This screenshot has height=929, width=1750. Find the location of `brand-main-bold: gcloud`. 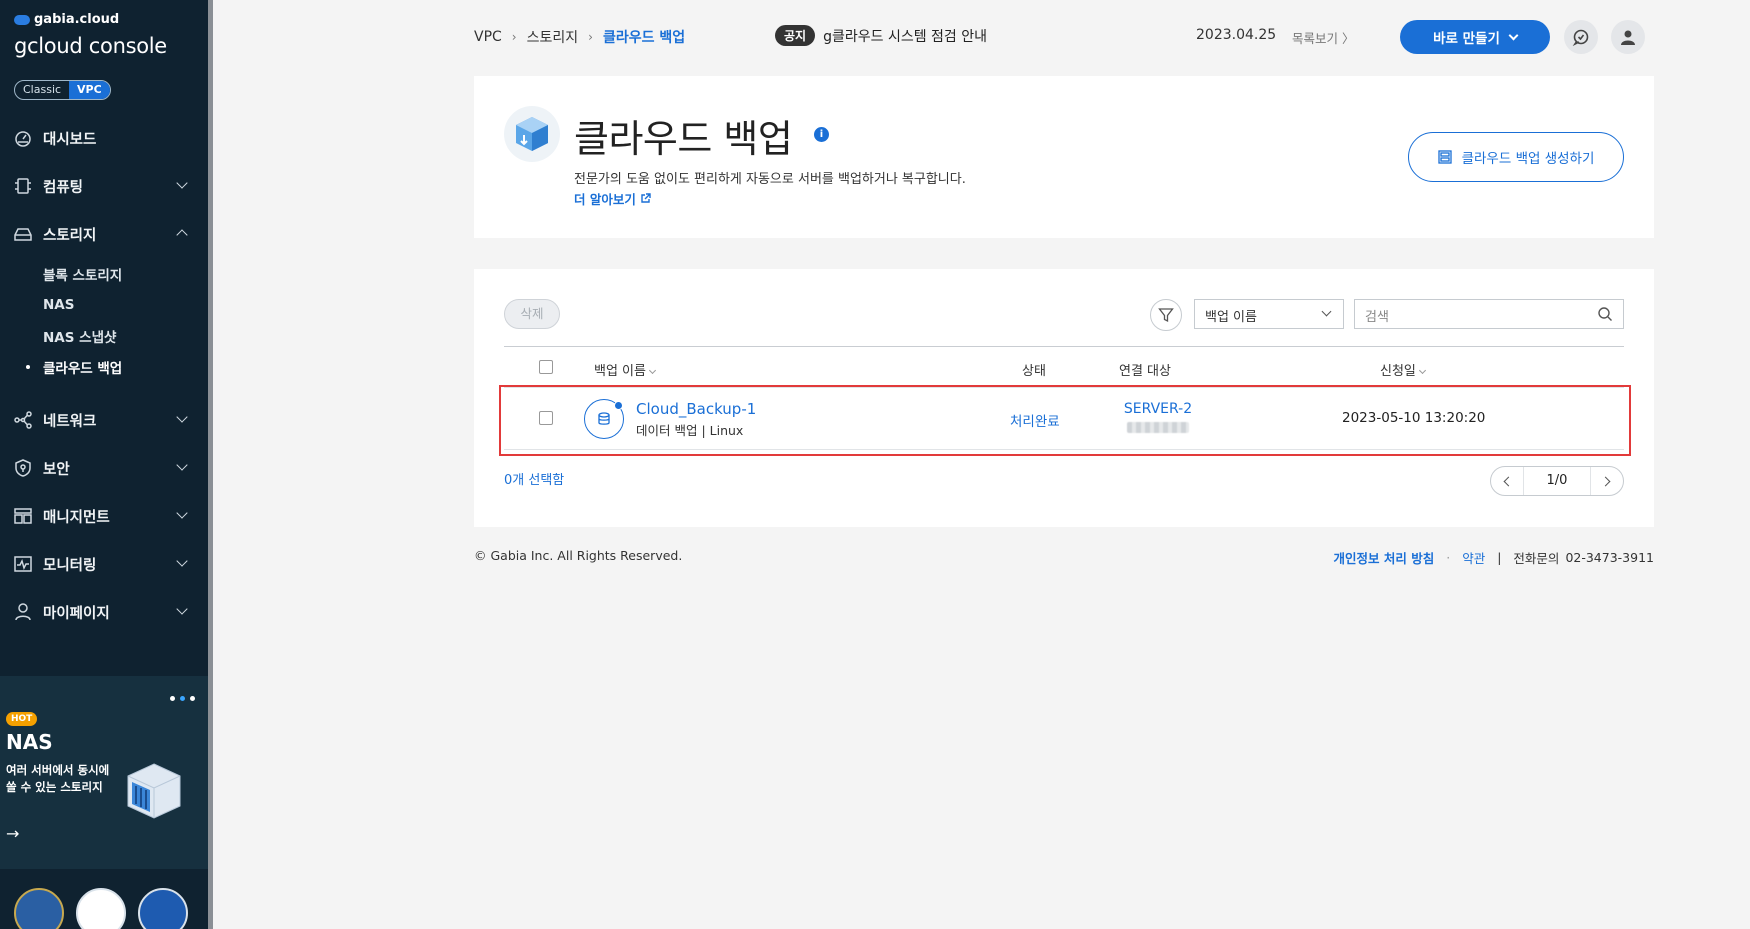

brand-main-bold: gcloud is located at coordinates (48, 46).